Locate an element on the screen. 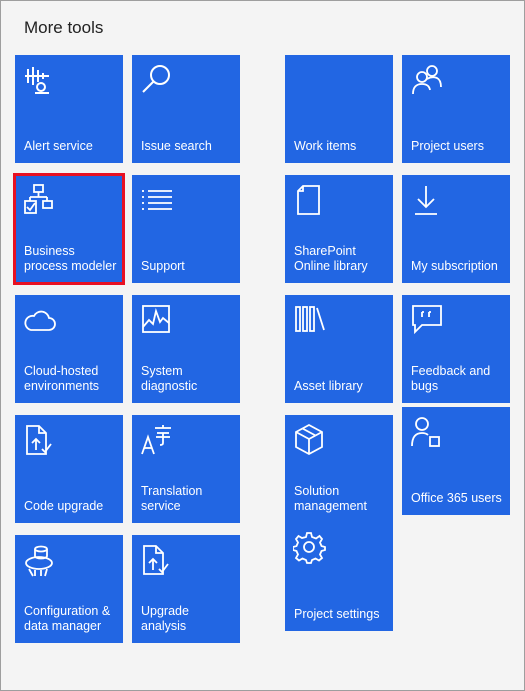 The image size is (525, 691). tile-my-subscription: My subscription is located at coordinates (456, 229).